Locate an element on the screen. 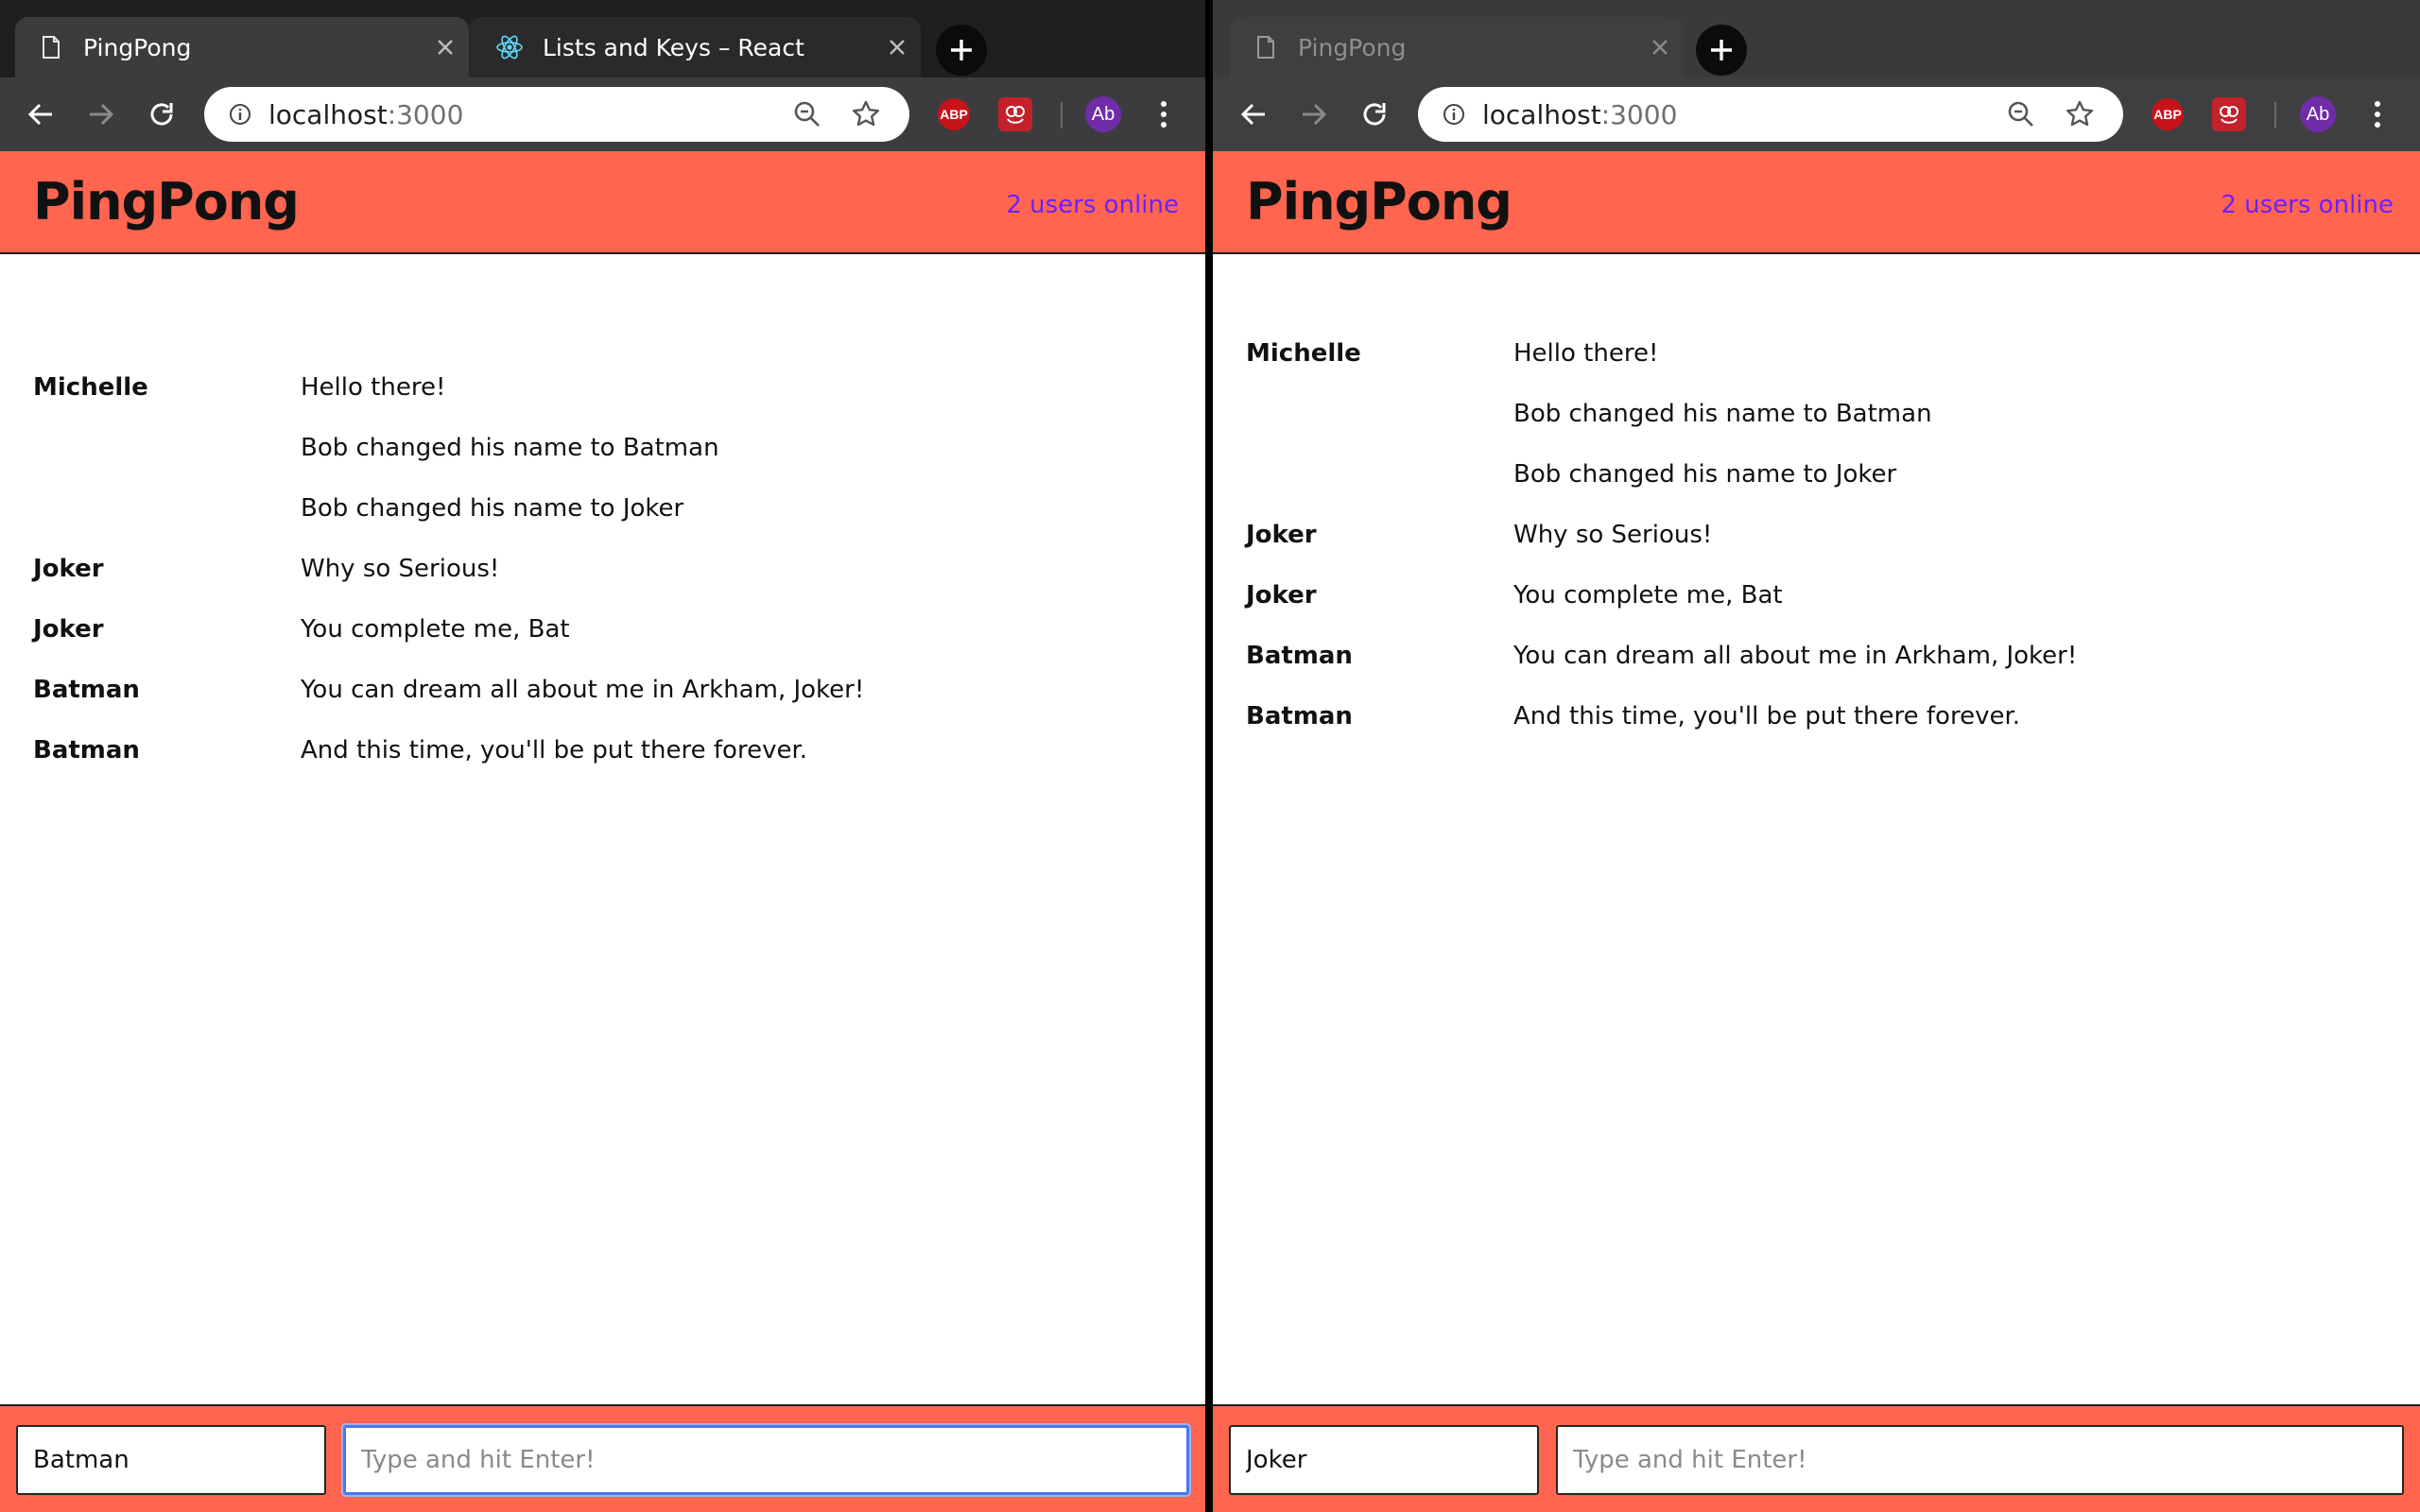 The image size is (2420, 1512). back-arrow-icon is located at coordinates (39, 114).